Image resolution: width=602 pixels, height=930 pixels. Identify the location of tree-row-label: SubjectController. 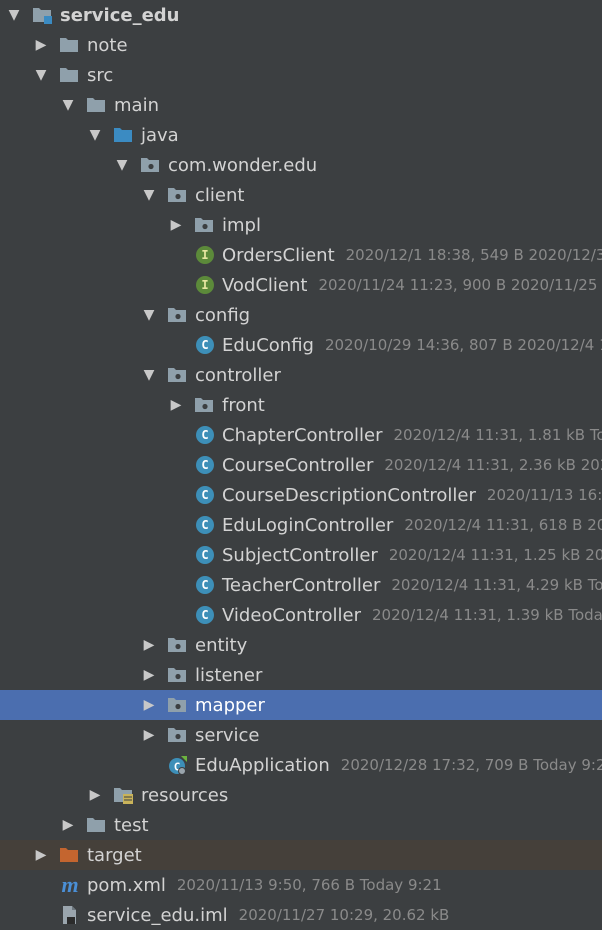
(300, 555).